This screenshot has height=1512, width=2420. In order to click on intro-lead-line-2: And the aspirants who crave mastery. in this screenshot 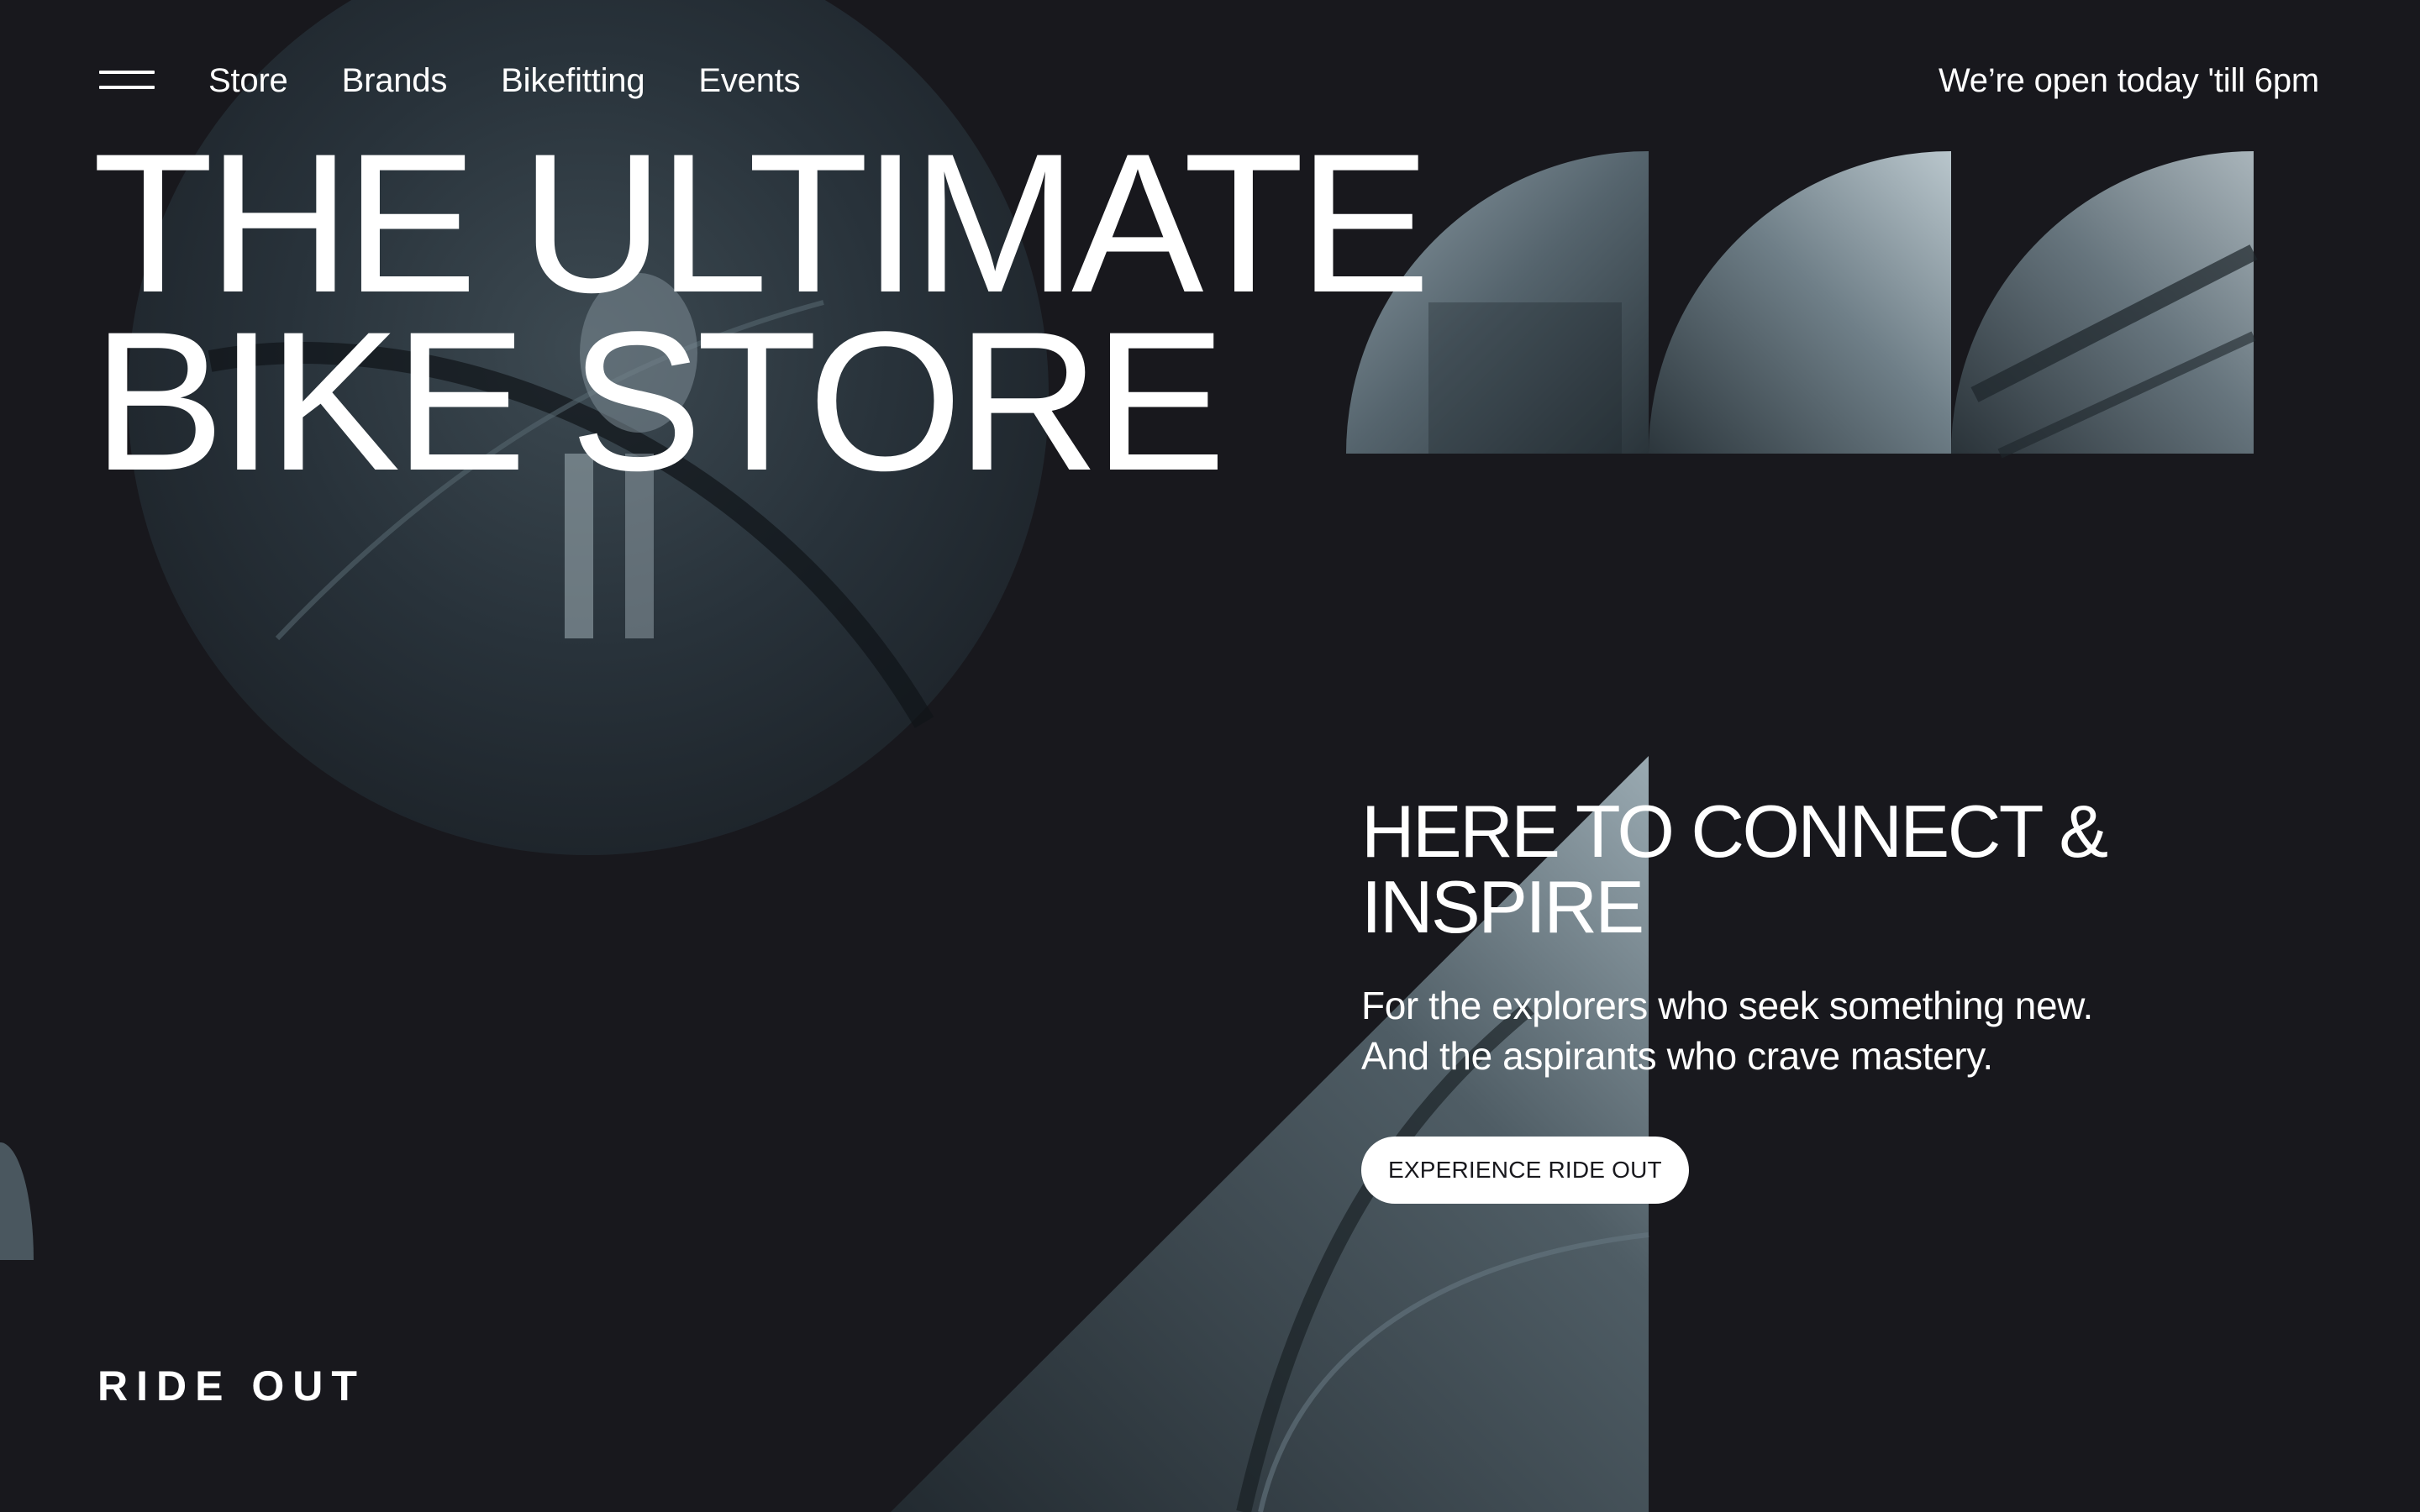, I will do `click(1677, 1056)`.